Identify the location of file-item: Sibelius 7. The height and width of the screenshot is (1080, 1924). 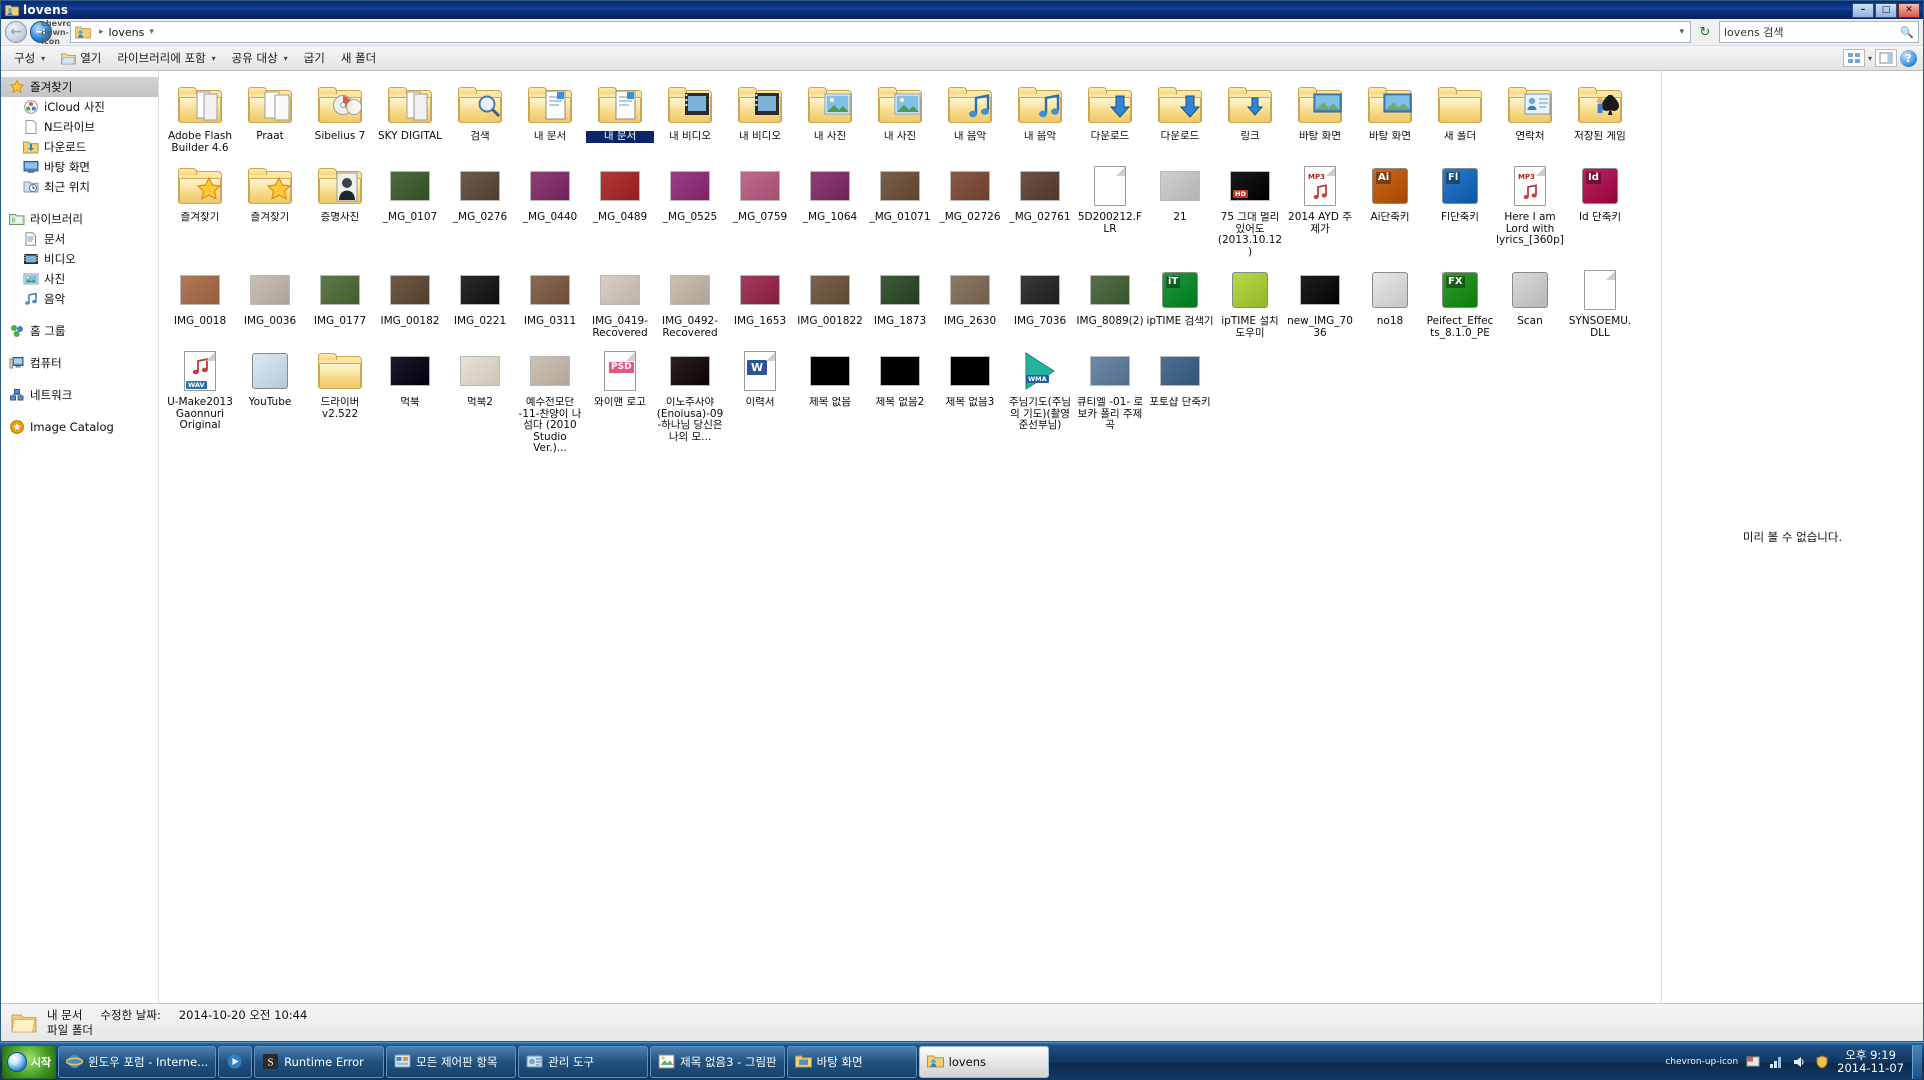
(340, 118).